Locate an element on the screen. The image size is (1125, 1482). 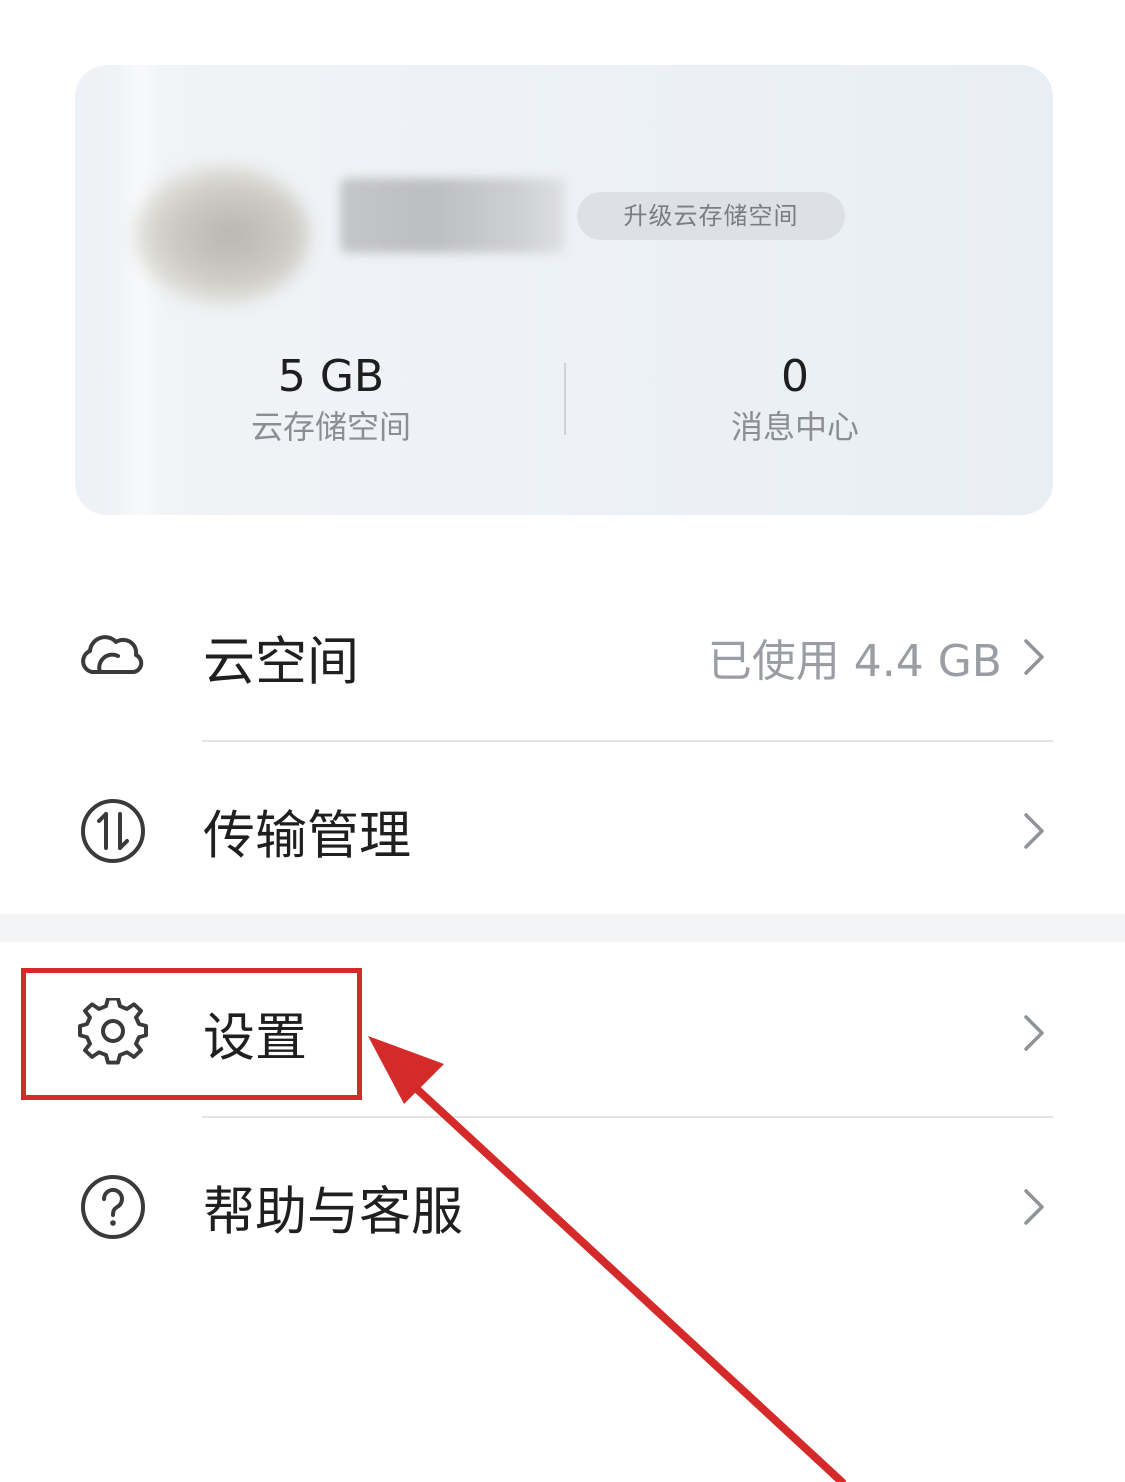
menu-item-label: 传输管理 is located at coordinates (307, 836).